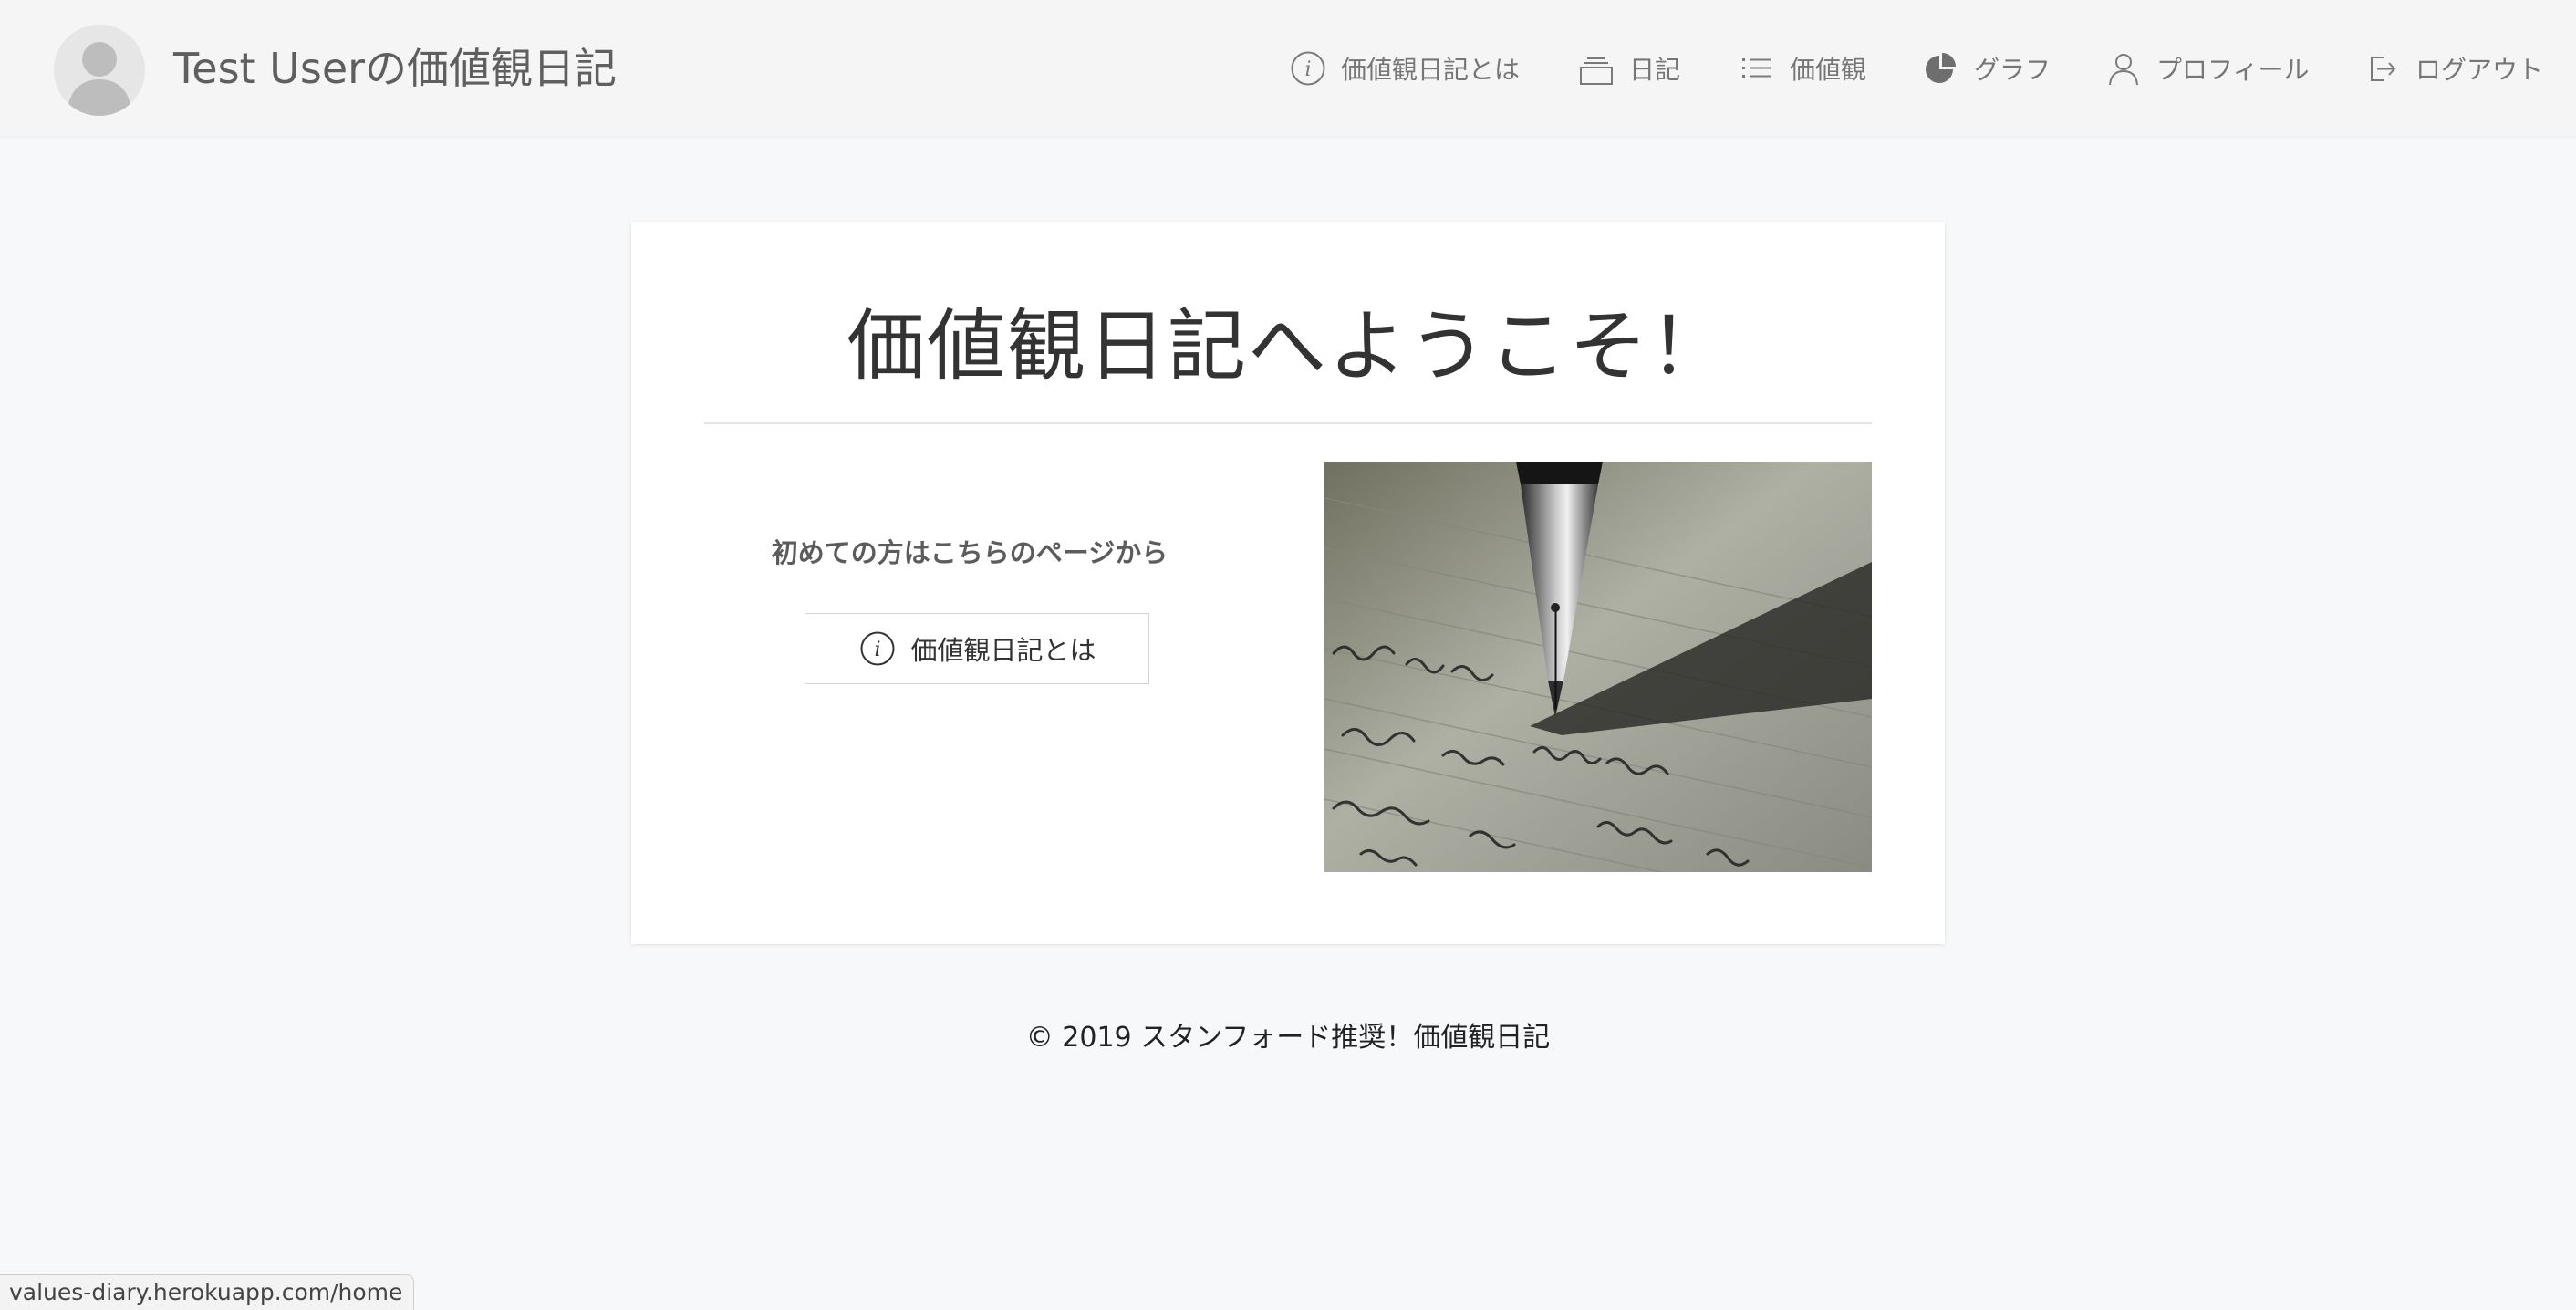 The image size is (2576, 1310). What do you see at coordinates (970, 552) in the screenshot?
I see `intro-label: 初めての方はこちらのページから` at bounding box center [970, 552].